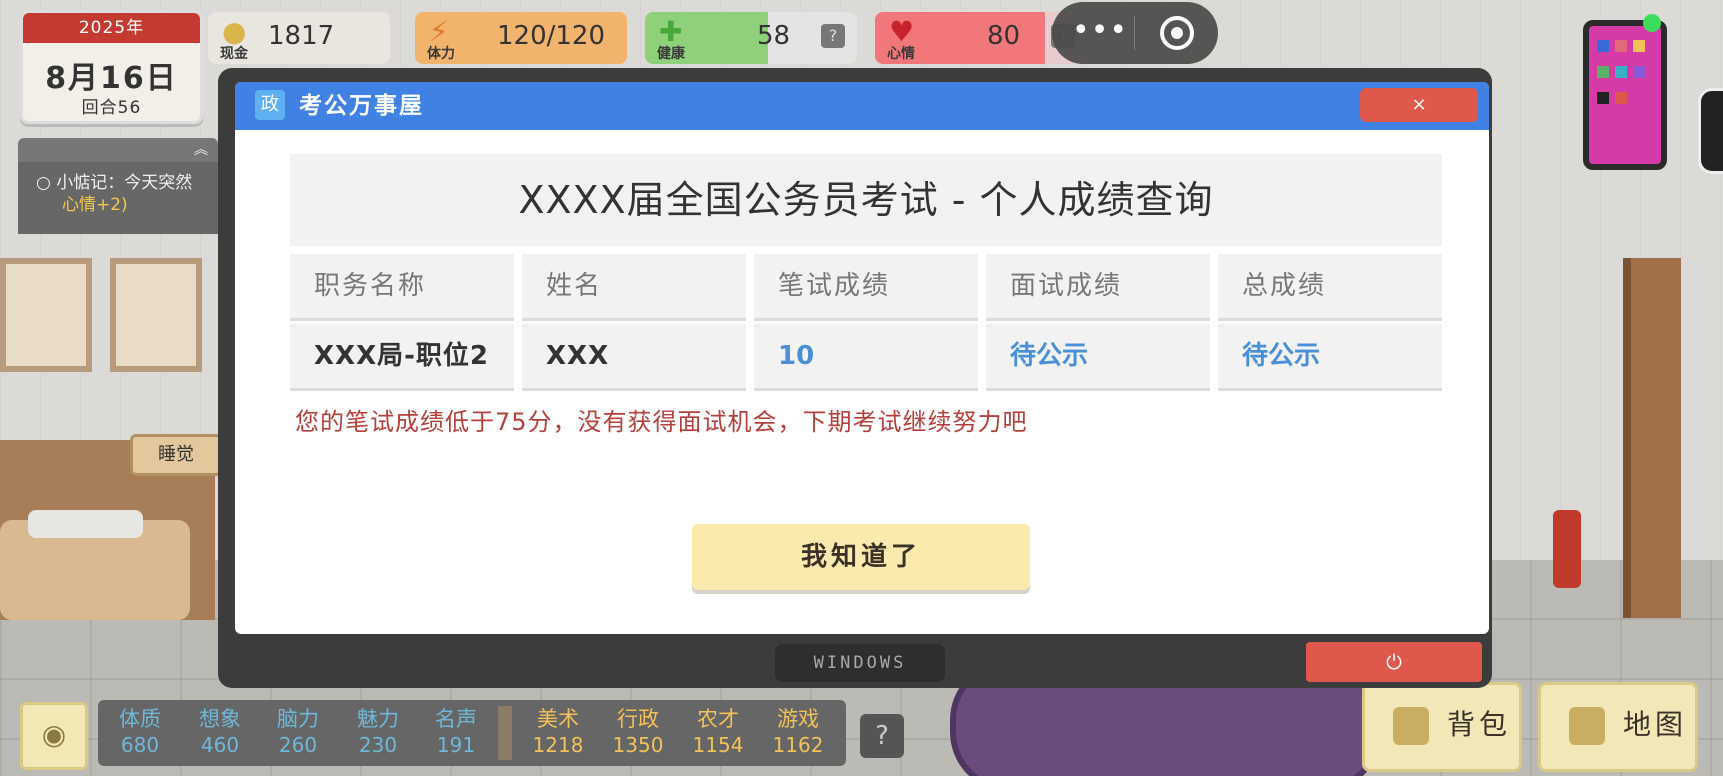  I want to click on energy-value: 120/120, so click(551, 36).